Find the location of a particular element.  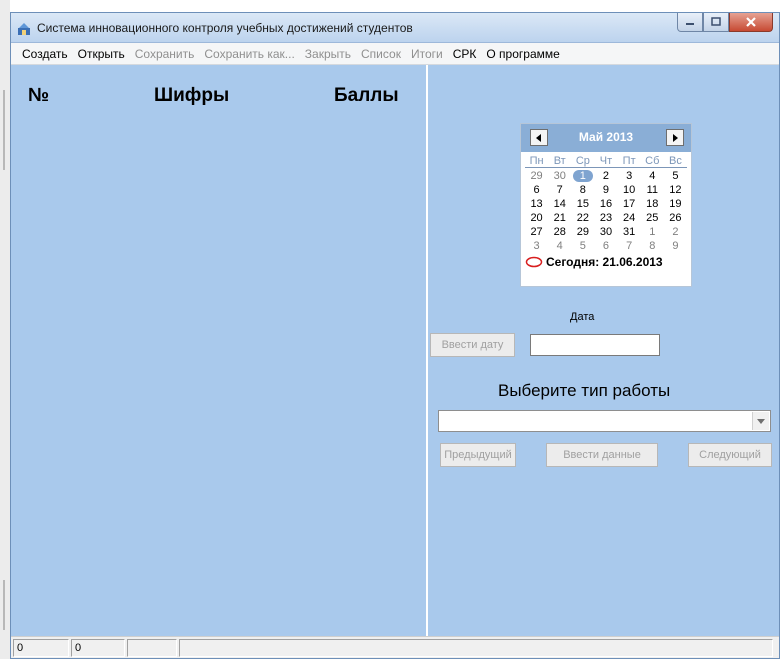

calendar-day: 17 is located at coordinates (629, 204).